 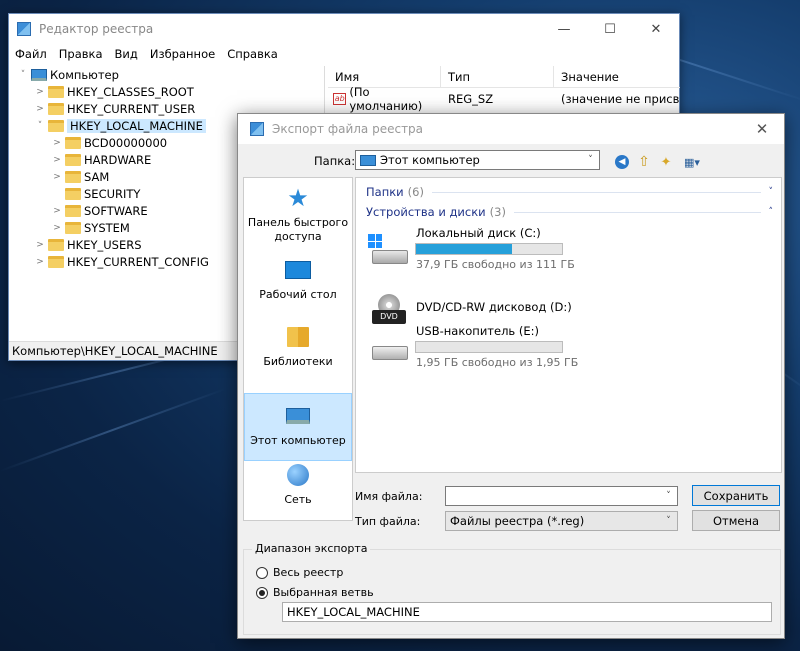 I want to click on drive-c-usage-bar, so click(x=489, y=249).